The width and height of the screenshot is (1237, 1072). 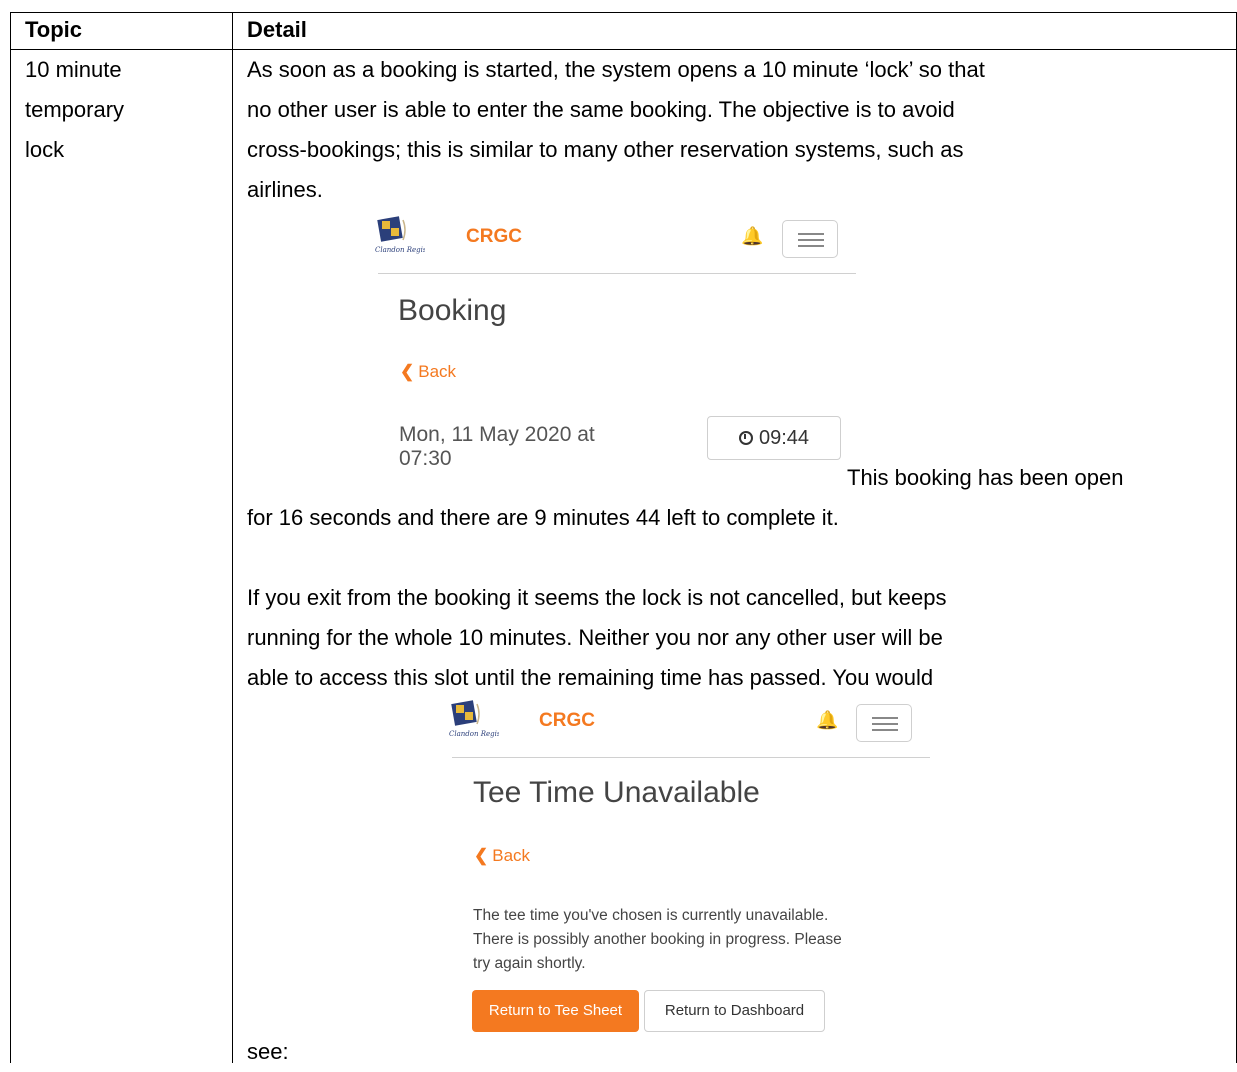 What do you see at coordinates (549, 447) in the screenshot?
I see `booking-datetime: Mon, 11 May 2020 at 07:30` at bounding box center [549, 447].